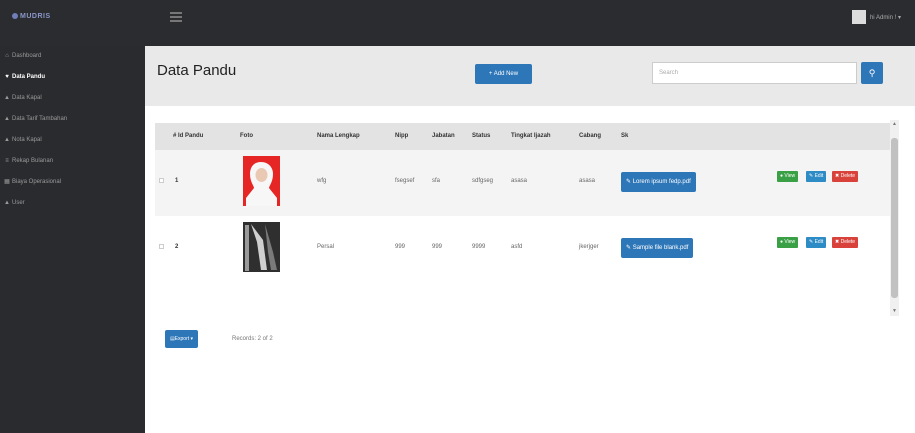 This screenshot has height=433, width=915. I want to click on cell-jabatan: sfa, so click(436, 181).